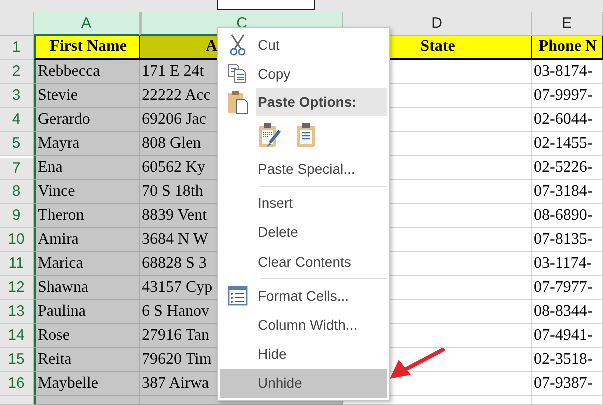 This screenshot has width=603, height=405. What do you see at coordinates (87, 72) in the screenshot?
I see `table-cell: Rebbecca` at bounding box center [87, 72].